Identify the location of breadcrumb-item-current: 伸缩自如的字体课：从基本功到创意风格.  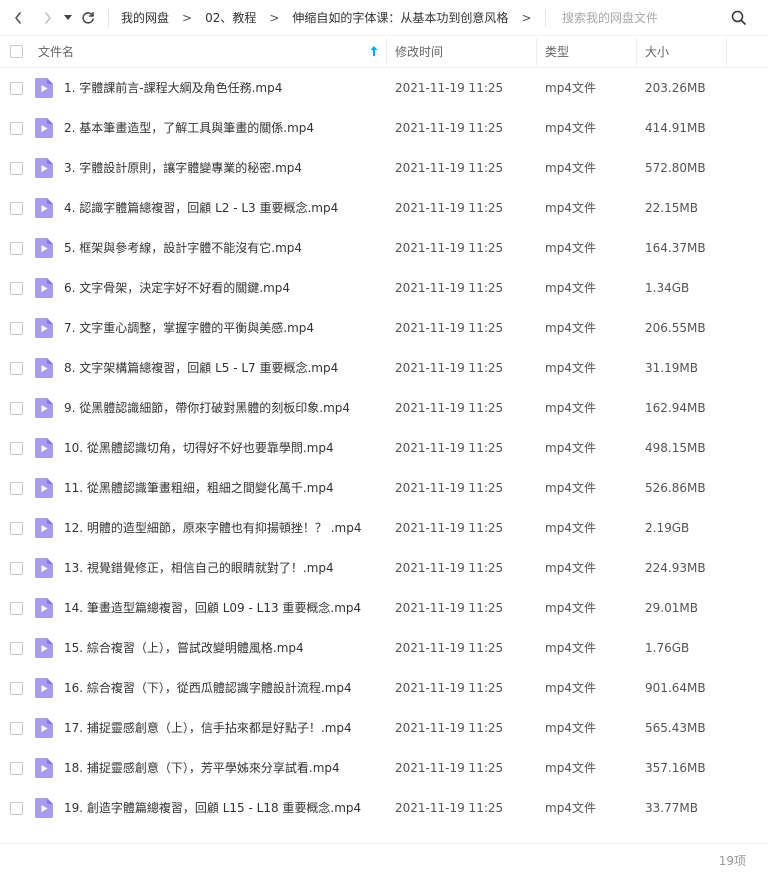
(400, 17).